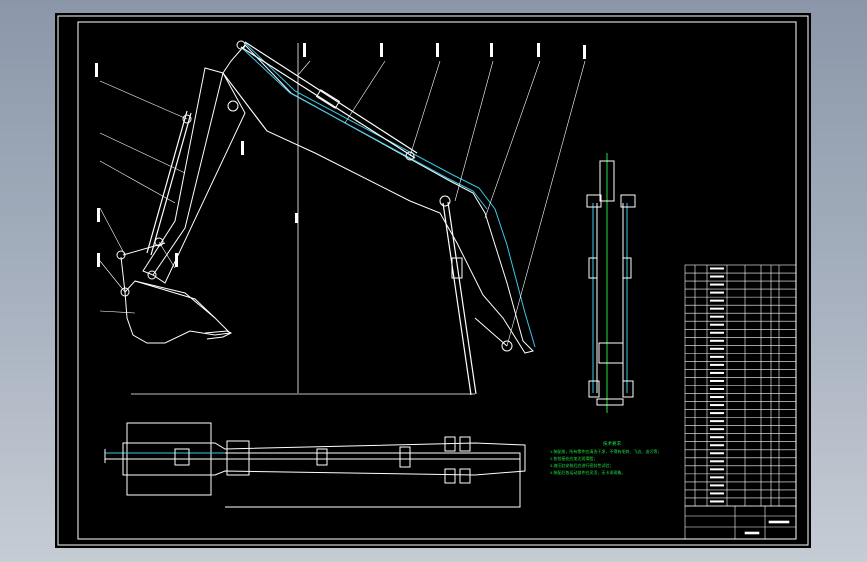 This screenshot has height=562, width=867. I want to click on note-line-2: 2.各铰接处应加注润滑脂；, so click(573, 458).